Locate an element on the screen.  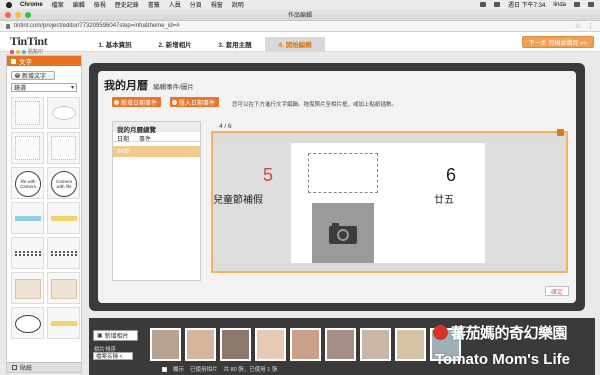
left-day-text: 兒童節補假 is located at coordinates (238, 198).